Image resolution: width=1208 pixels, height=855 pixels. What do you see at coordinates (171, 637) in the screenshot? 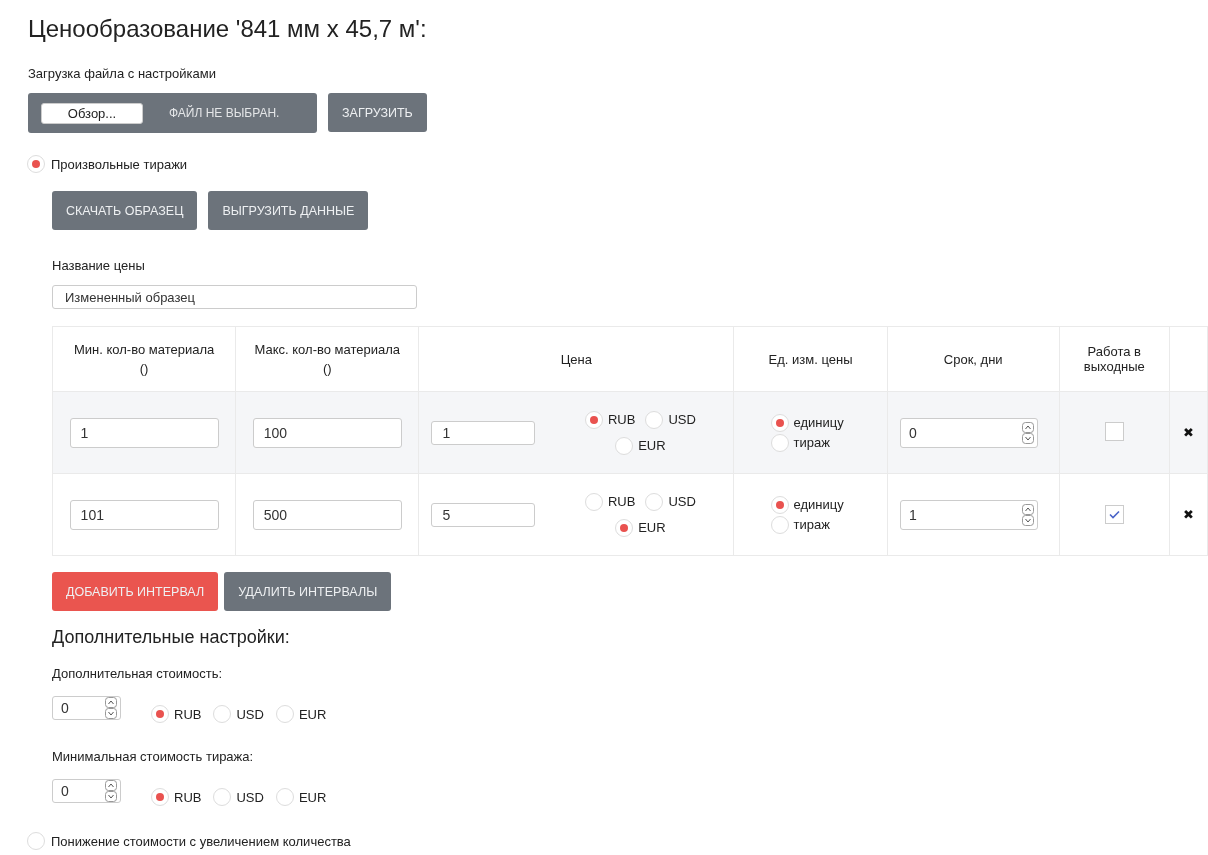
I see `section-title: Дополнительные настройки:` at bounding box center [171, 637].